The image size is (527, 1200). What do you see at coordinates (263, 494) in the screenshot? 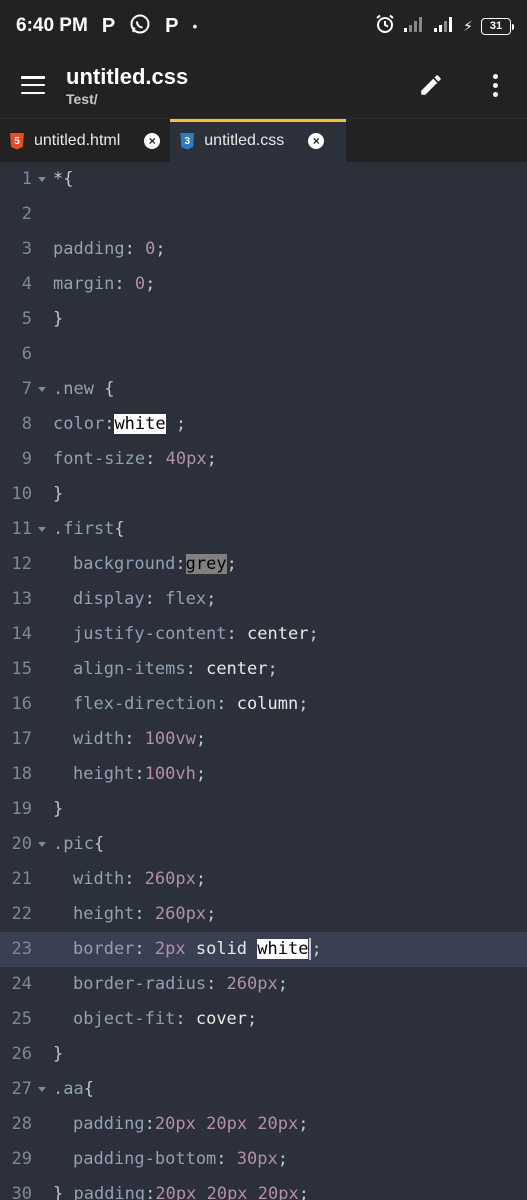
I see `code-line: 10}` at bounding box center [263, 494].